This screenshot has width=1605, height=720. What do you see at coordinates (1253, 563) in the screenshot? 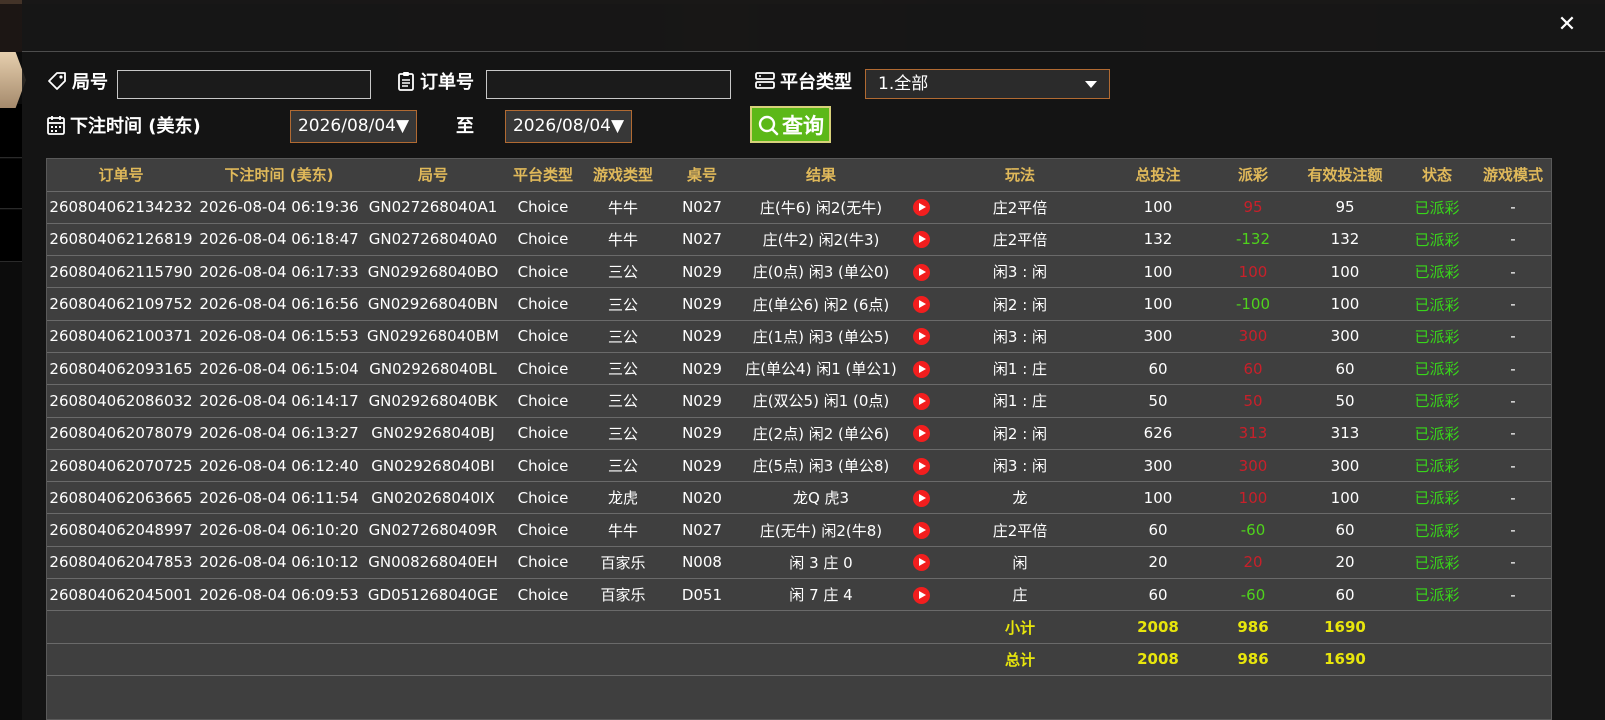
I see `cell-payout: 20` at bounding box center [1253, 563].